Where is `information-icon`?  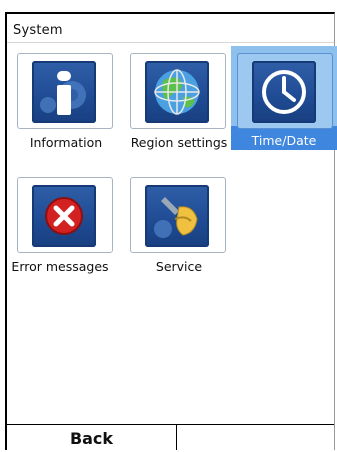 information-icon is located at coordinates (64, 92).